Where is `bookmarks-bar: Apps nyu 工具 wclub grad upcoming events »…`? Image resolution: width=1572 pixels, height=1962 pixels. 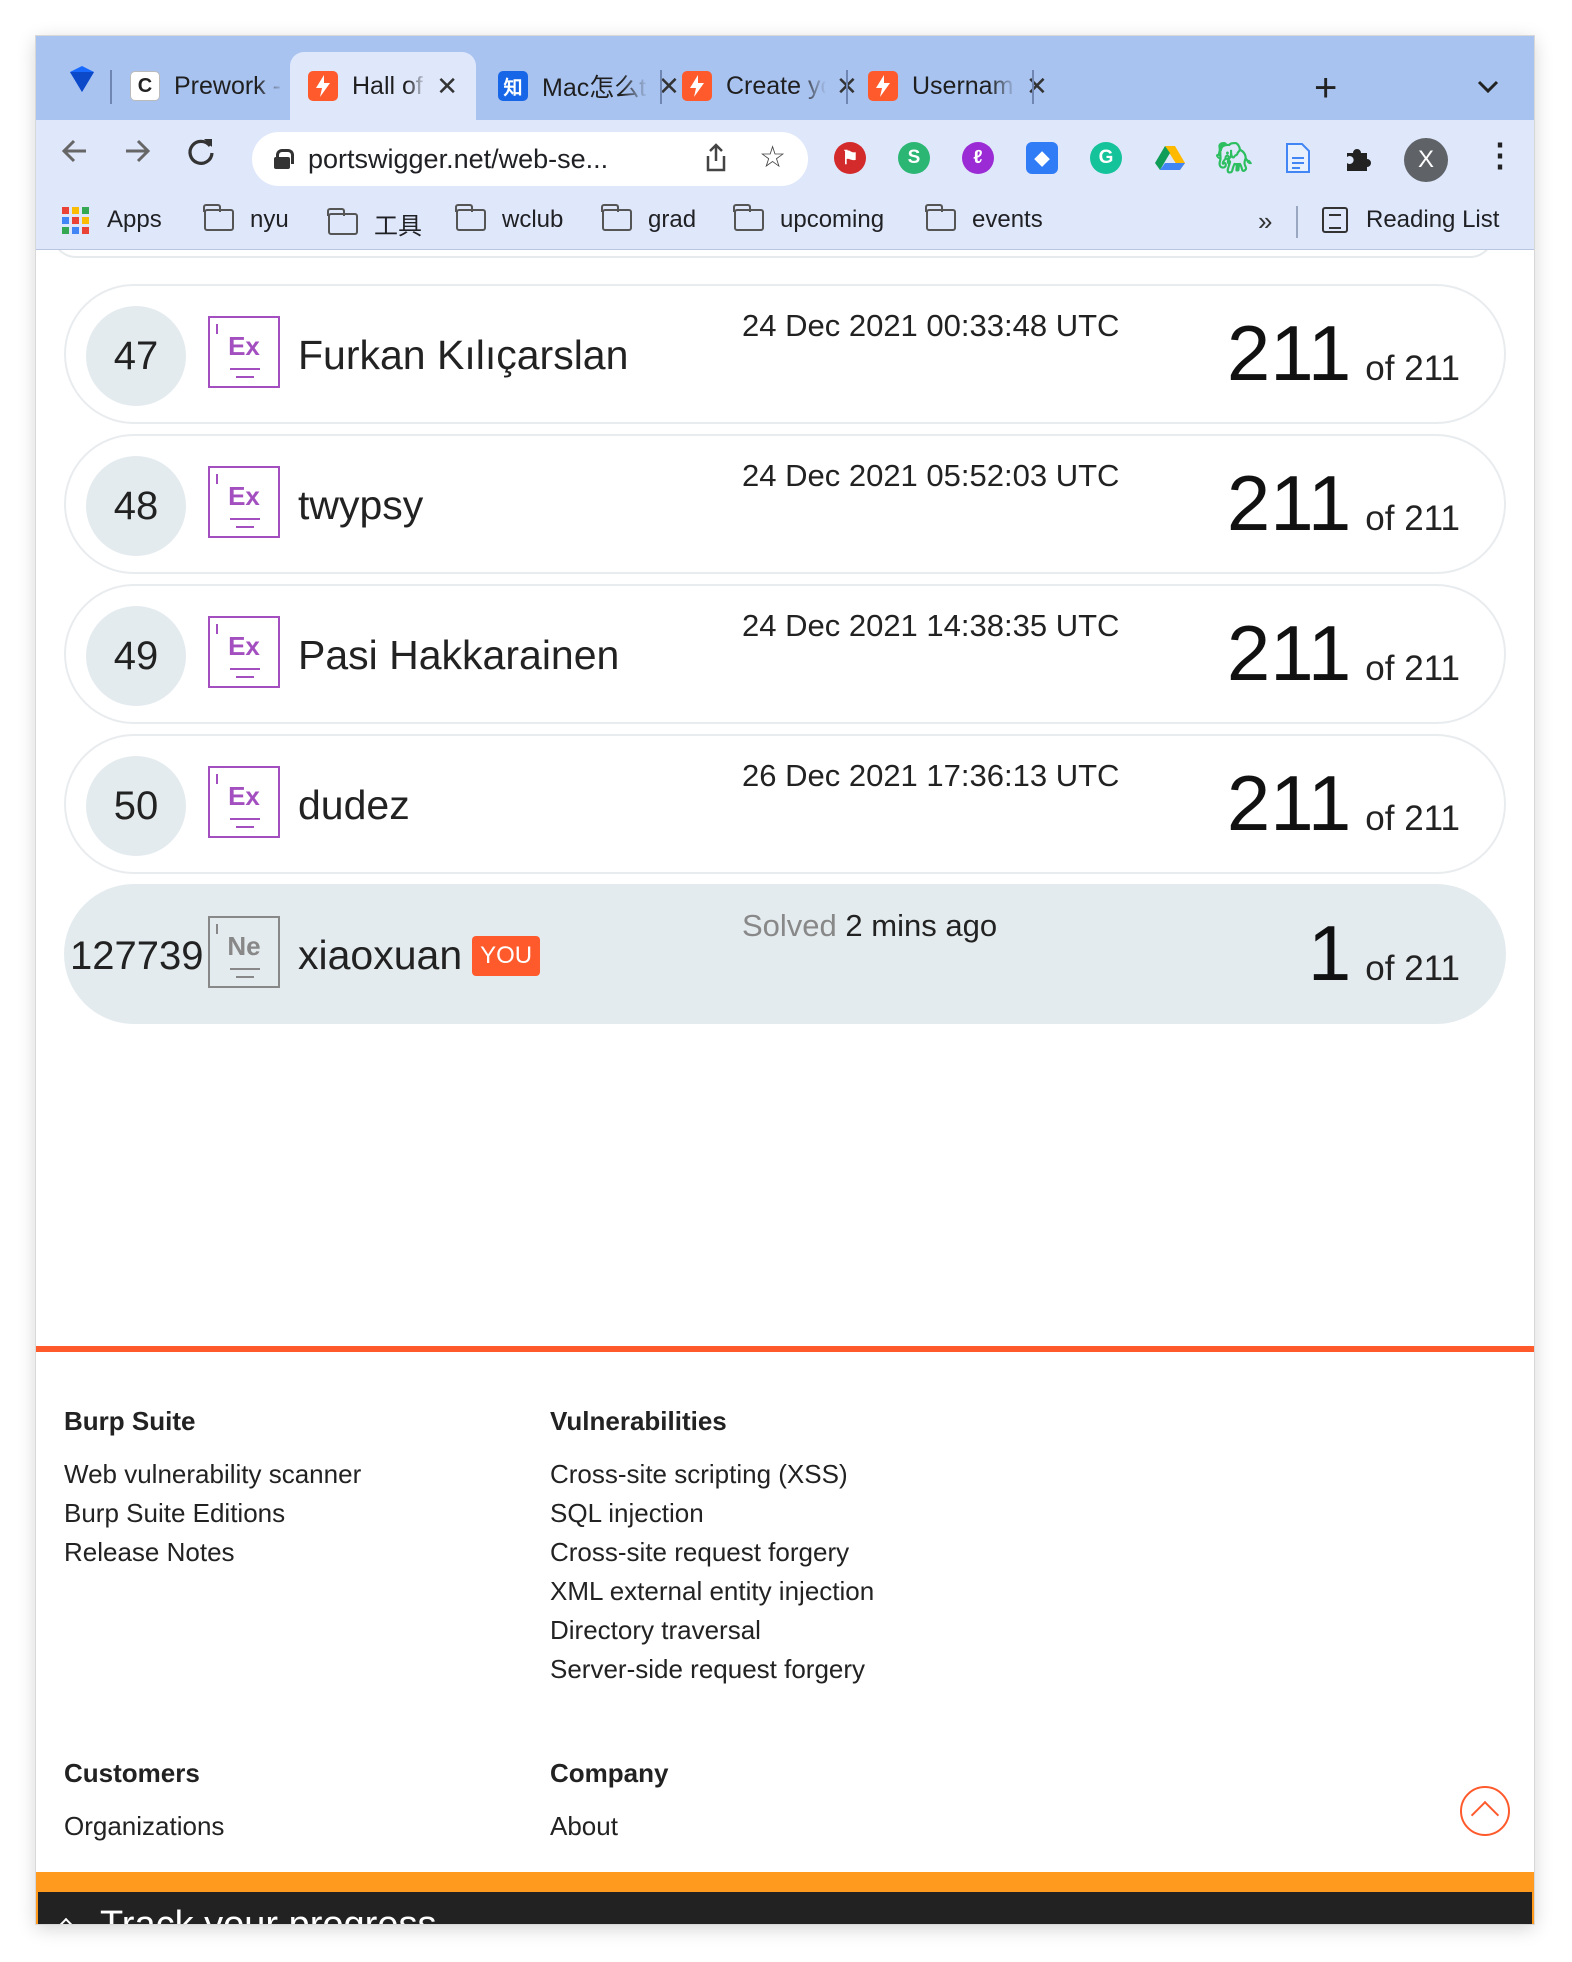
bookmarks-bar: Apps nyu 工具 wclub grad upcoming events »… is located at coordinates (785, 222).